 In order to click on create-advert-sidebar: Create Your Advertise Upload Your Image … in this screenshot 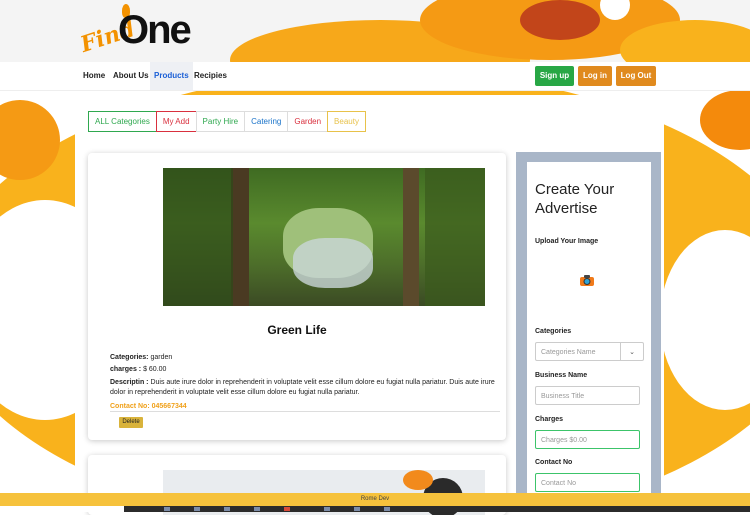, I will do `click(589, 332)`.